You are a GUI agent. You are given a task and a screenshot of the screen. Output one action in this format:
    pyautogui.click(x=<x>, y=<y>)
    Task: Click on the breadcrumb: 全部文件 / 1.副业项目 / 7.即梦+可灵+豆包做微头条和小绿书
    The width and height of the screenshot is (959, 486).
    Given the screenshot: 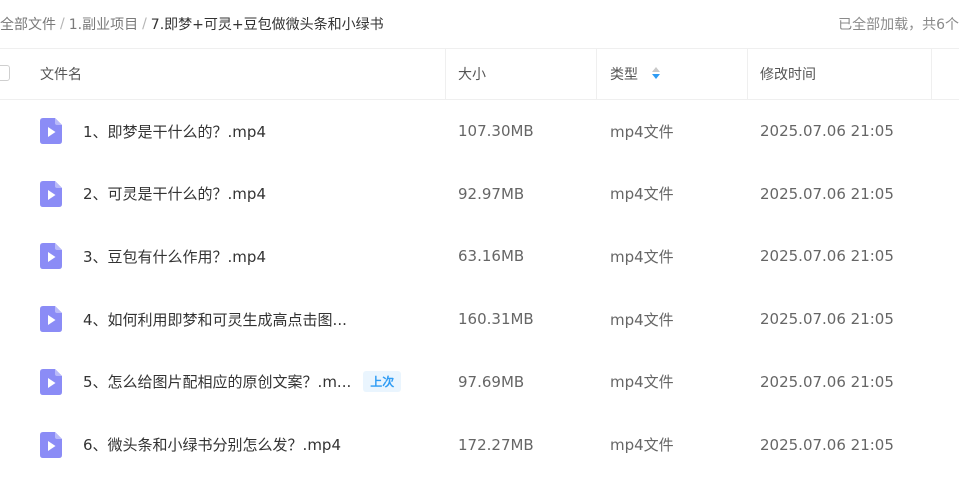 What is the action you would take?
    pyautogui.click(x=192, y=24)
    